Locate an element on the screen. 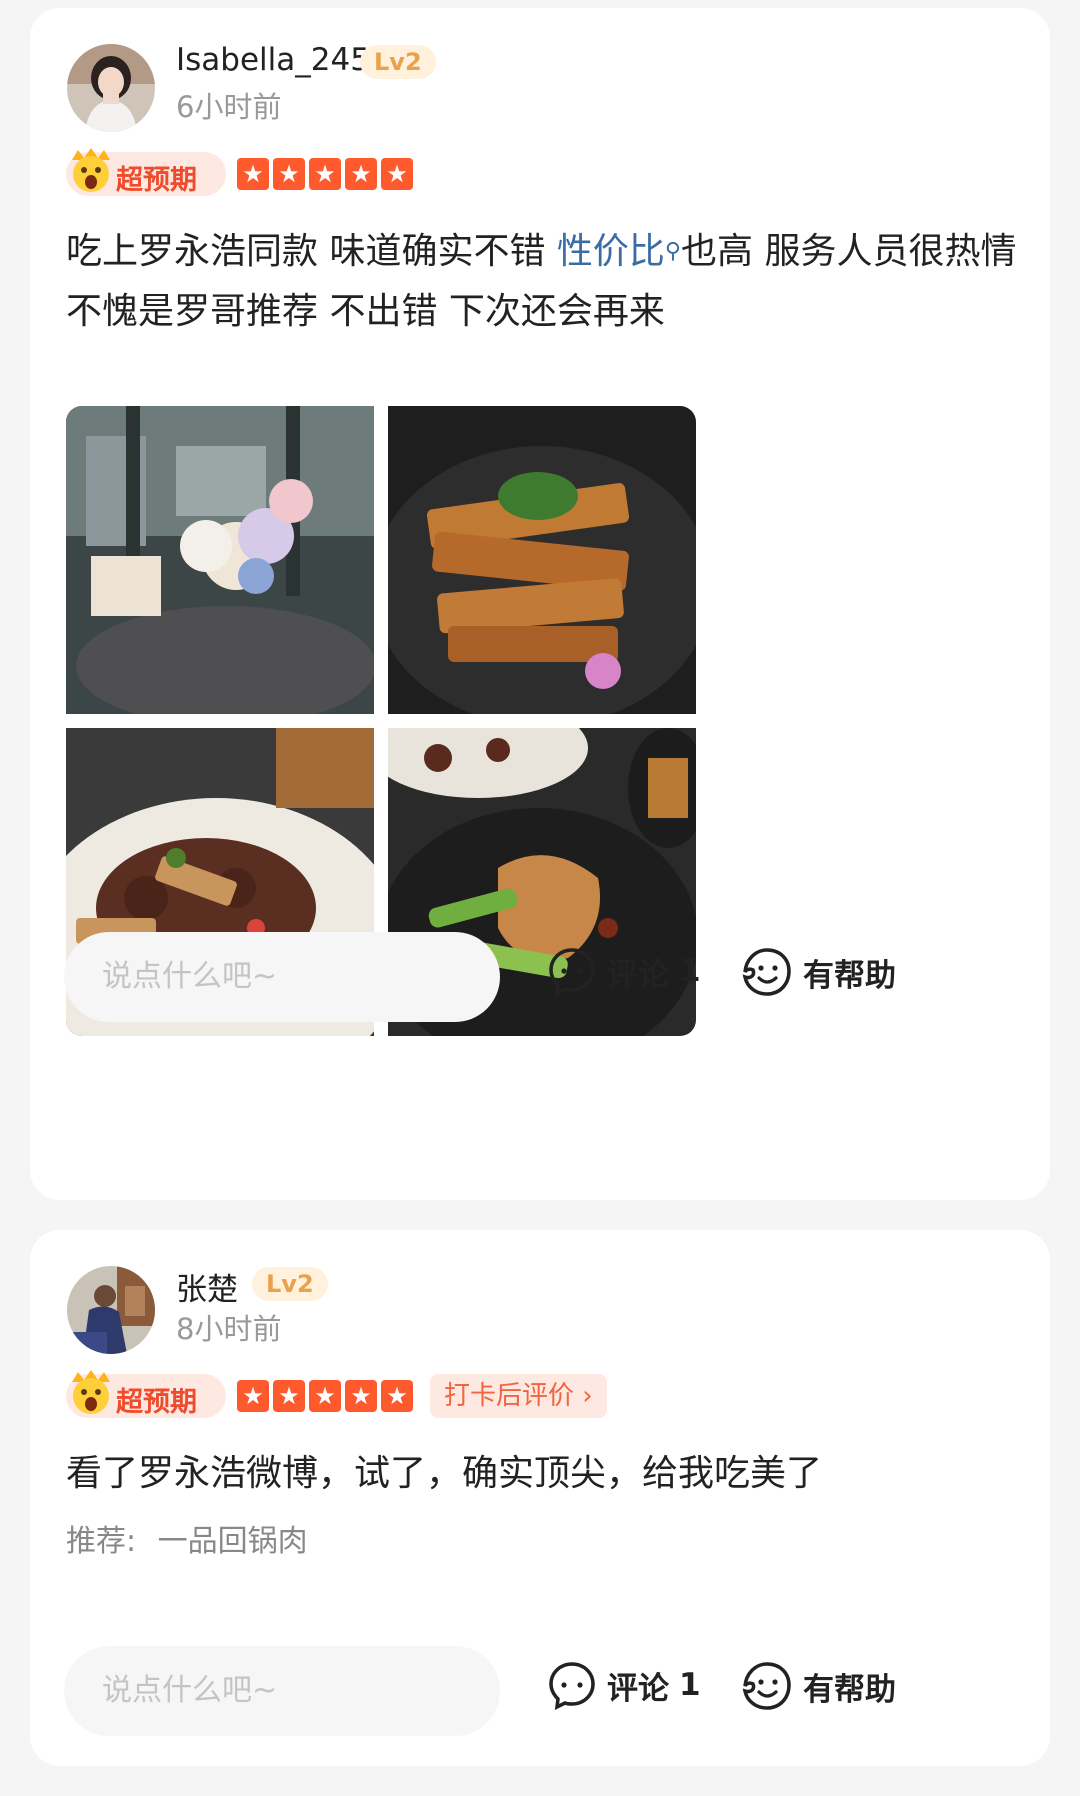  keyword-link: 性价比 is located at coordinates (611, 251).